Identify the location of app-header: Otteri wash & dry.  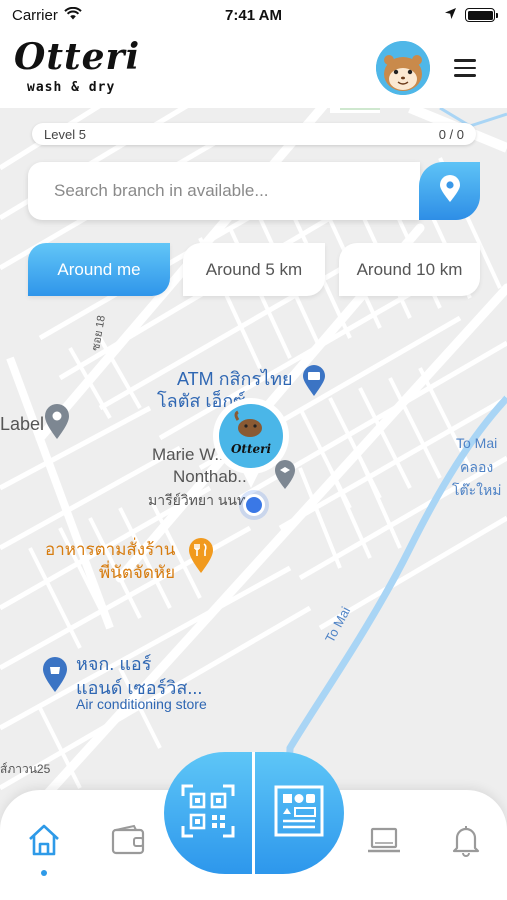
(253, 69).